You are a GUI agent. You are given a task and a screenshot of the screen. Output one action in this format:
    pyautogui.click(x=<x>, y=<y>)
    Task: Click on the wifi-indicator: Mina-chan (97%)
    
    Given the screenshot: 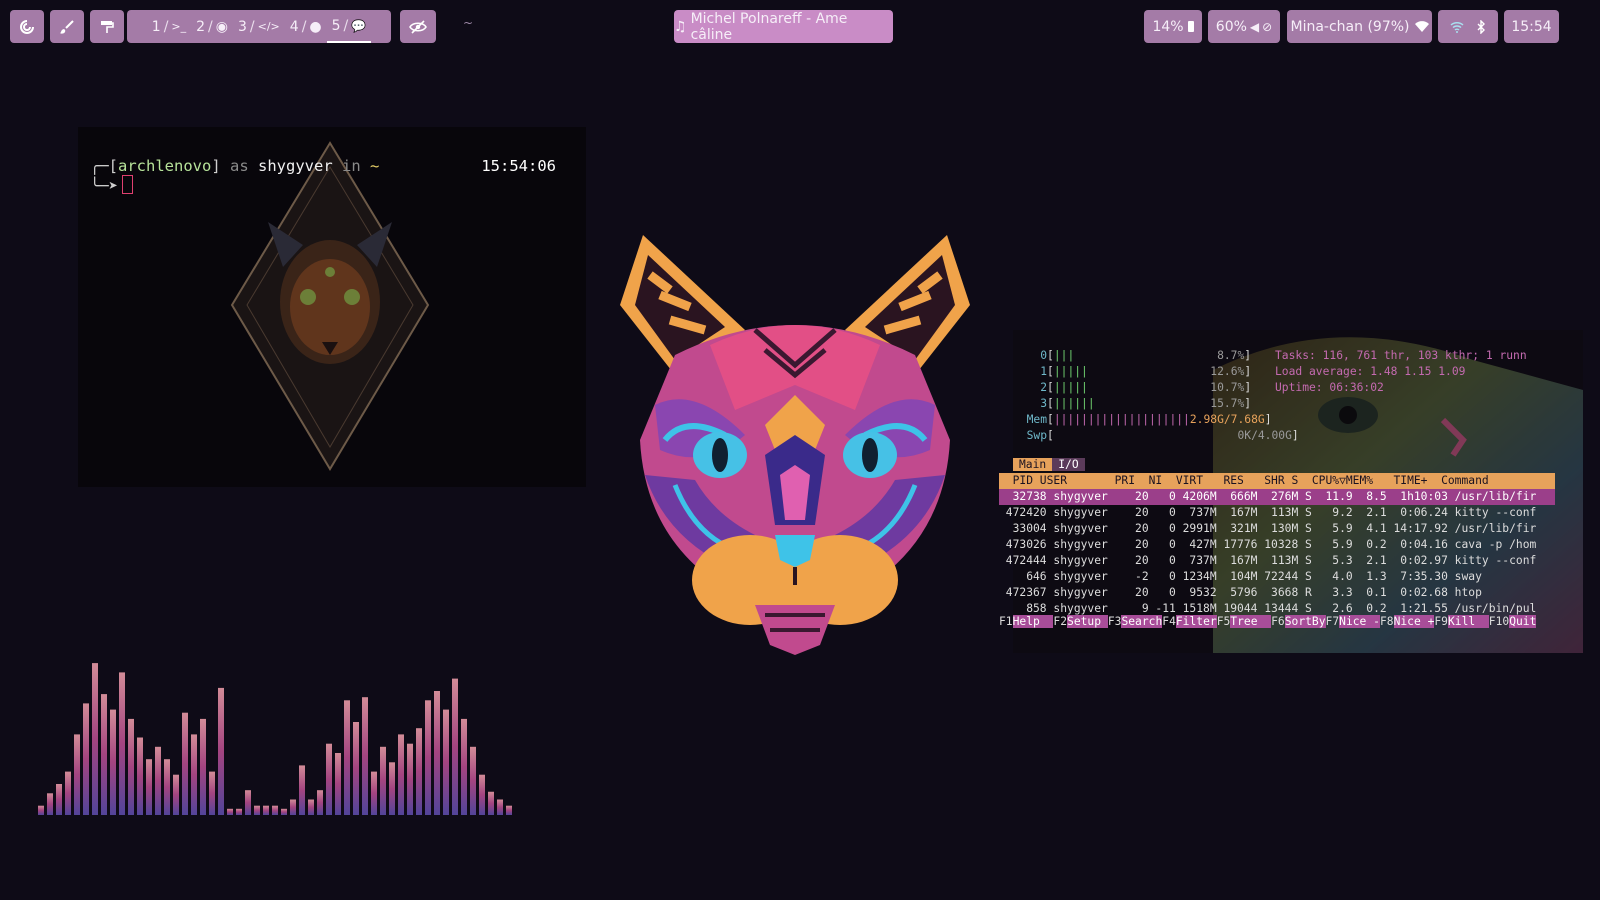 What is the action you would take?
    pyautogui.click(x=1359, y=26)
    